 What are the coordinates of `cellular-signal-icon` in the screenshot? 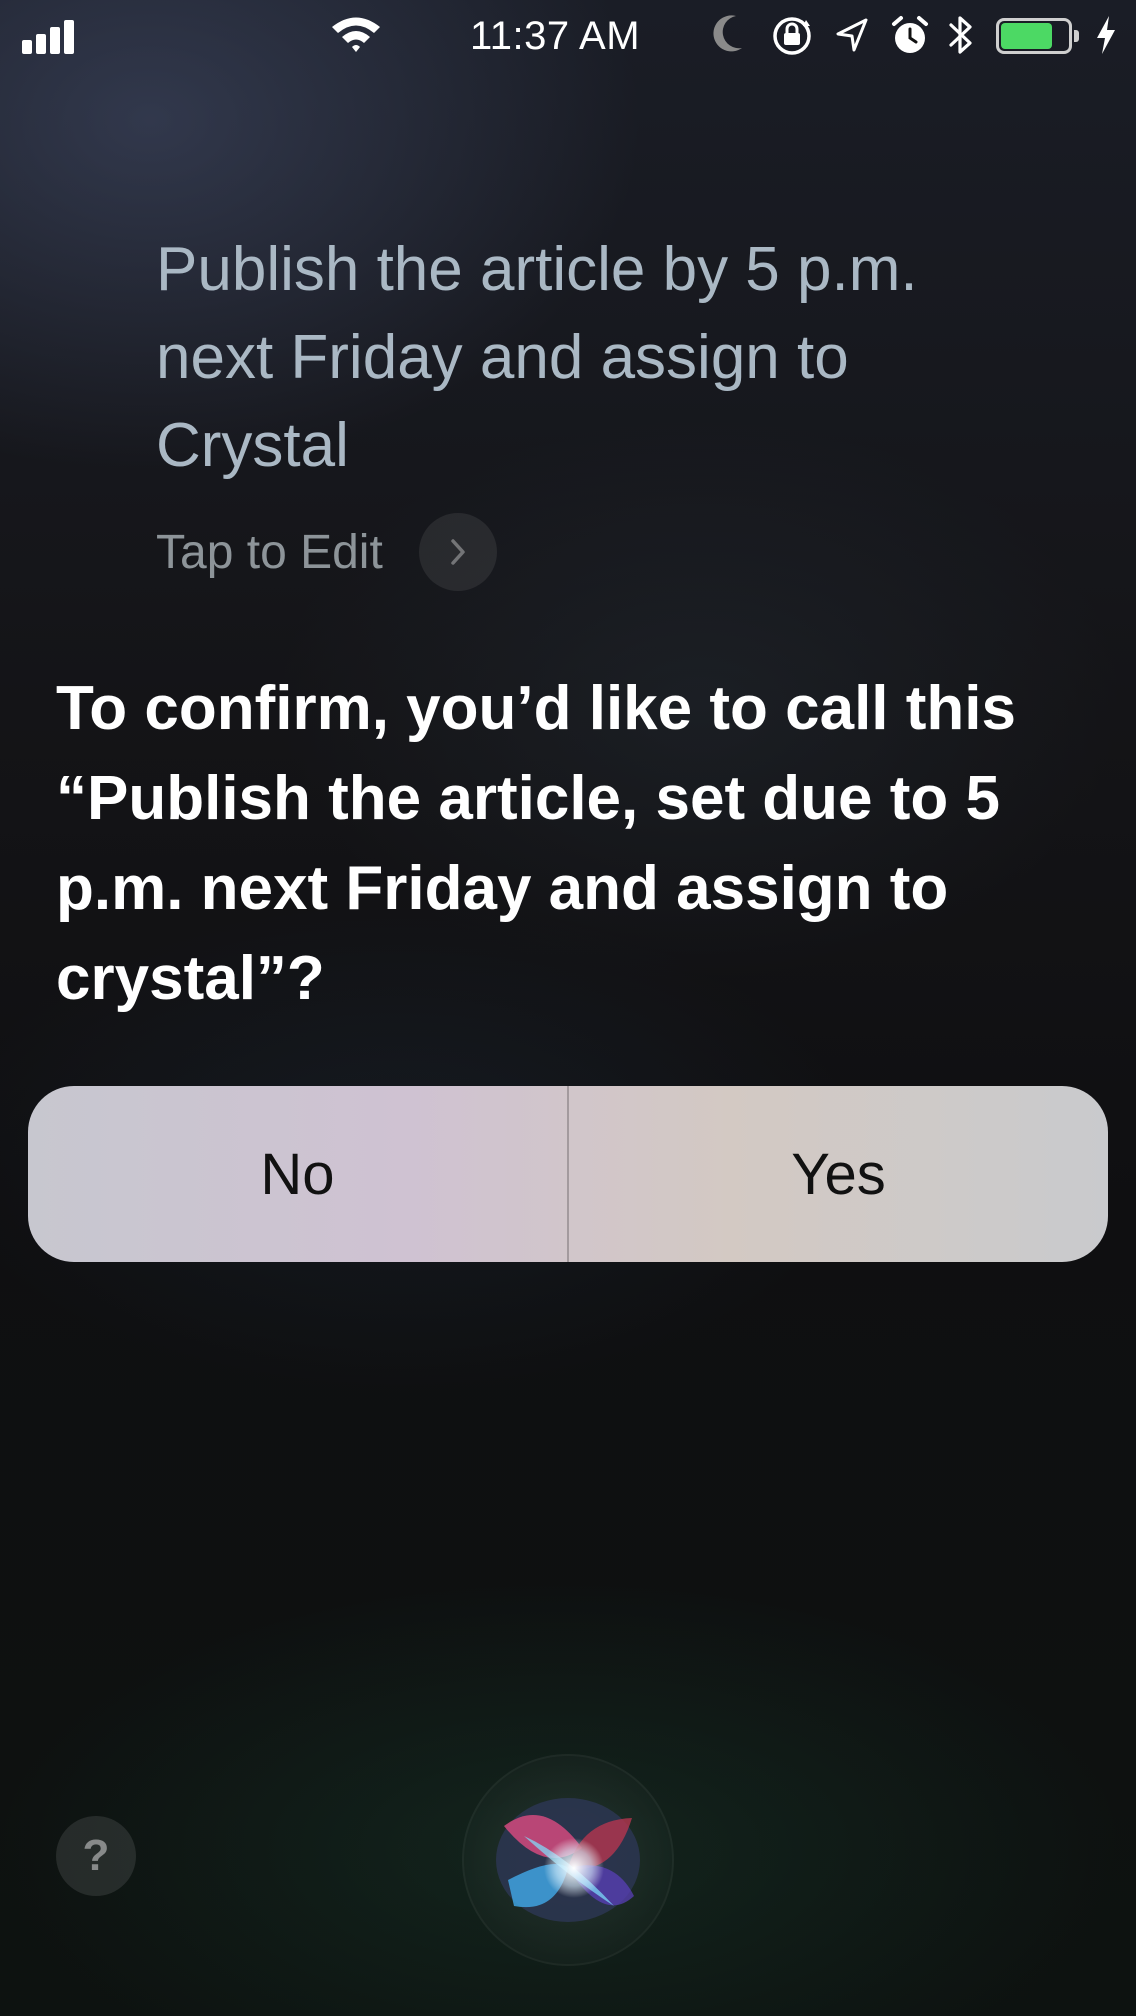 It's located at (52, 36).